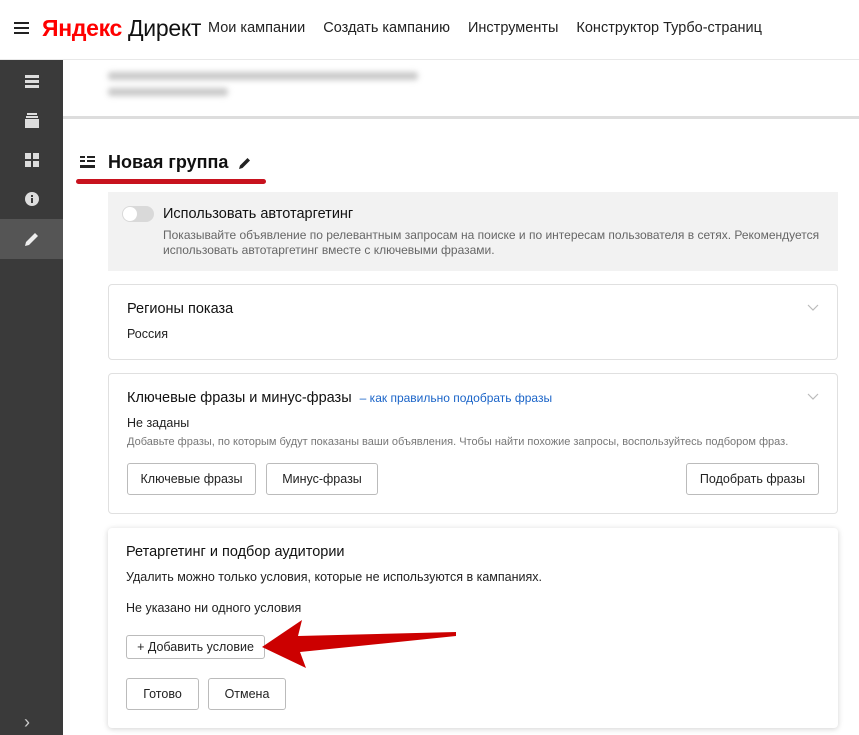 The image size is (859, 735). What do you see at coordinates (158, 423) in the screenshot?
I see `keywords-status: Не заданы` at bounding box center [158, 423].